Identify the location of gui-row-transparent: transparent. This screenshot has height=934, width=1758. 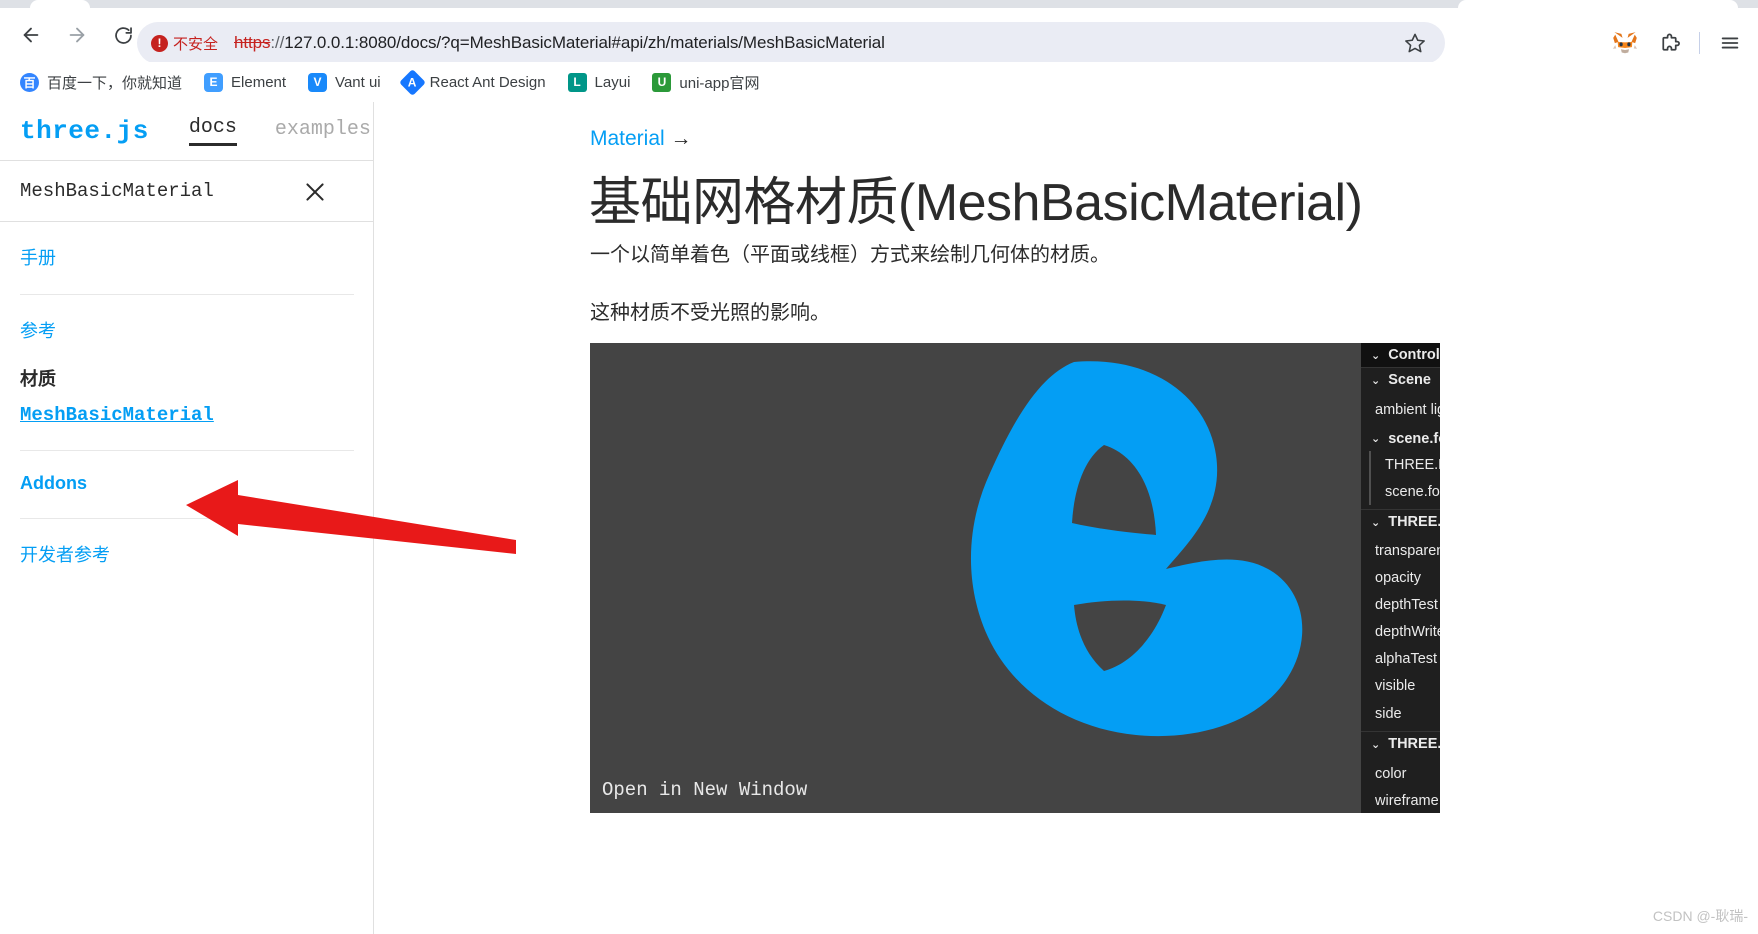
(1400, 550).